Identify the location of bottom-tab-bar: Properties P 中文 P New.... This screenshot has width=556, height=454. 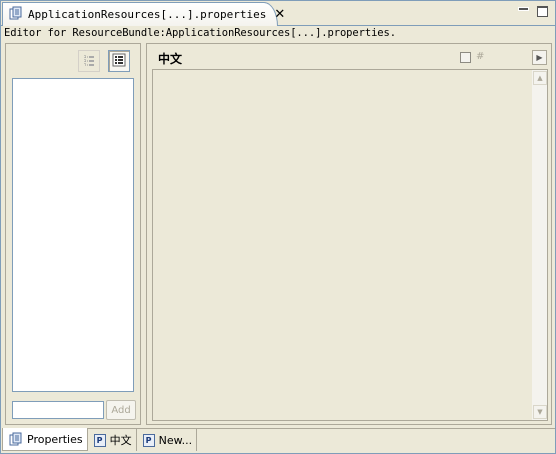
(278, 440).